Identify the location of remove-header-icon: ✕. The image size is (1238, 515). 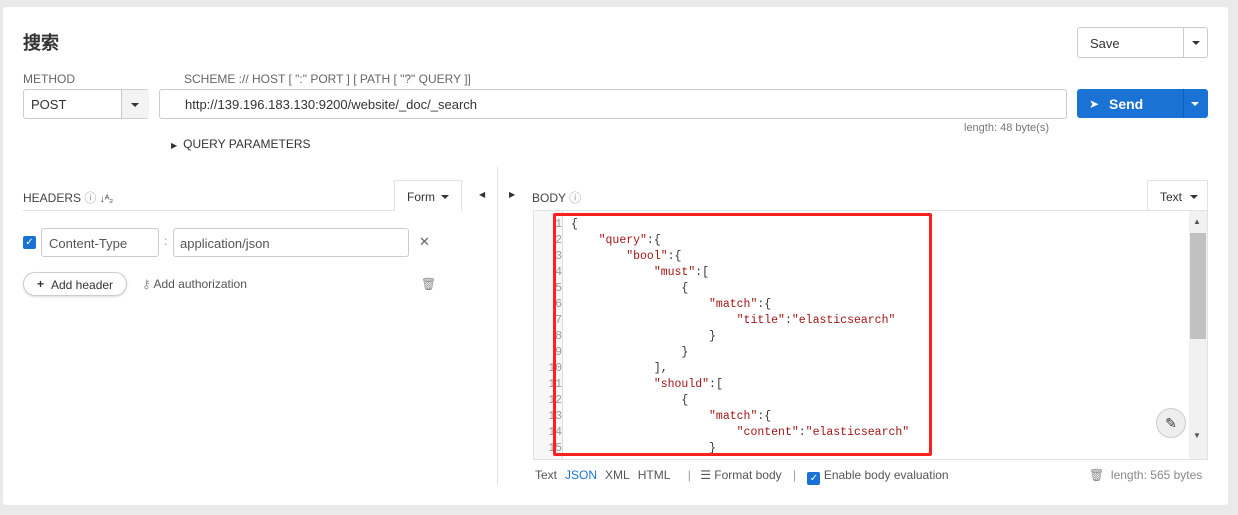
(424, 242).